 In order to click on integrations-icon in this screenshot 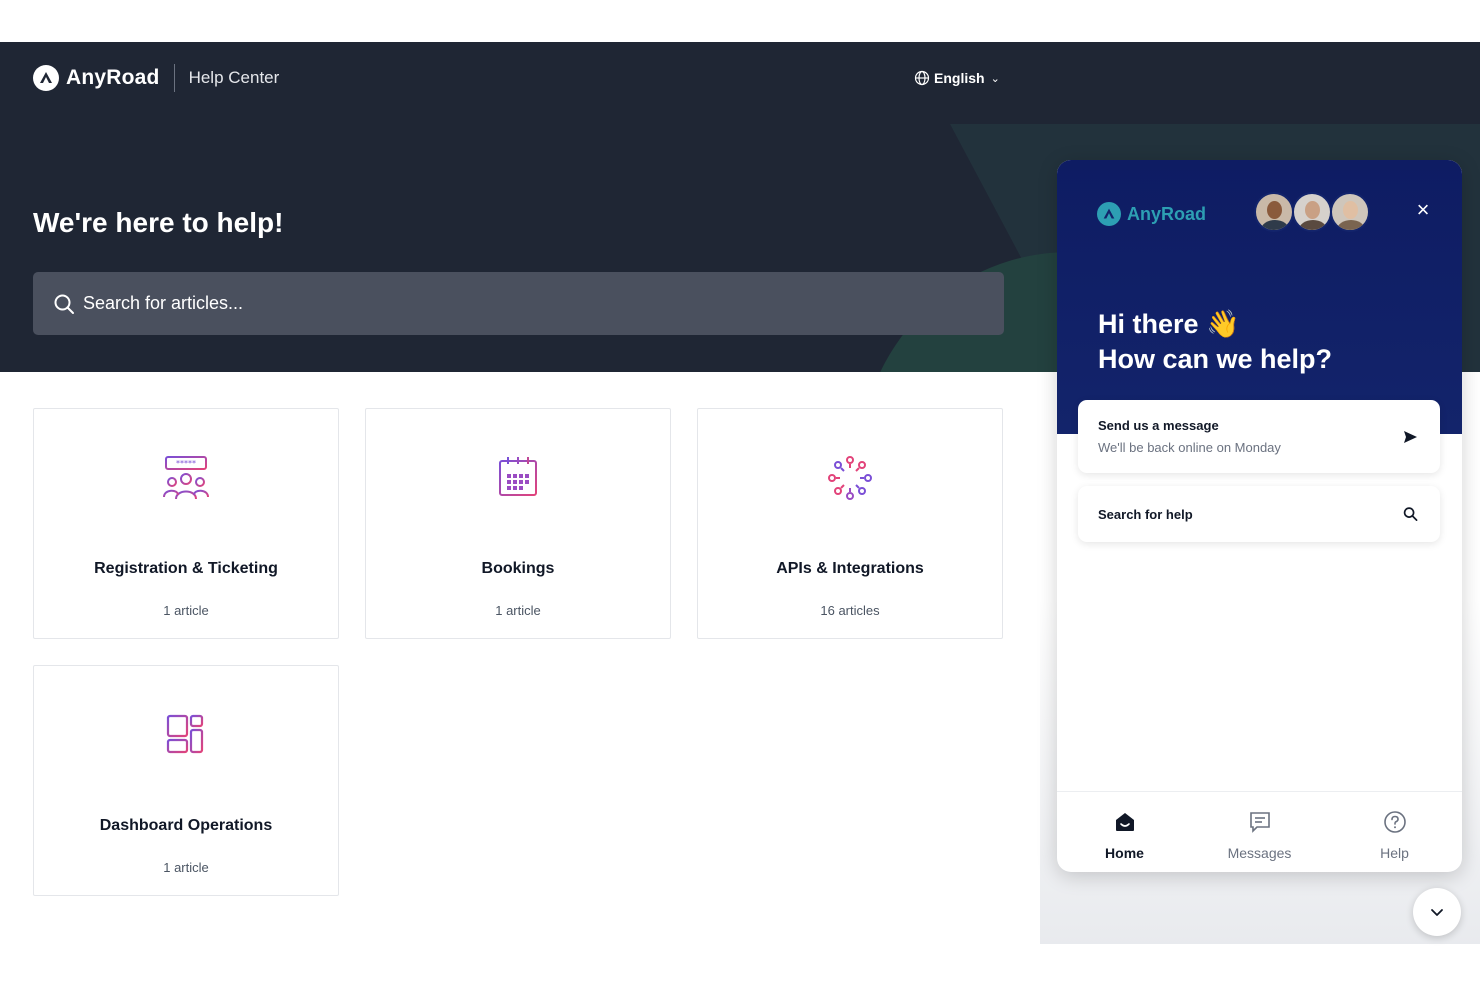, I will do `click(850, 480)`.